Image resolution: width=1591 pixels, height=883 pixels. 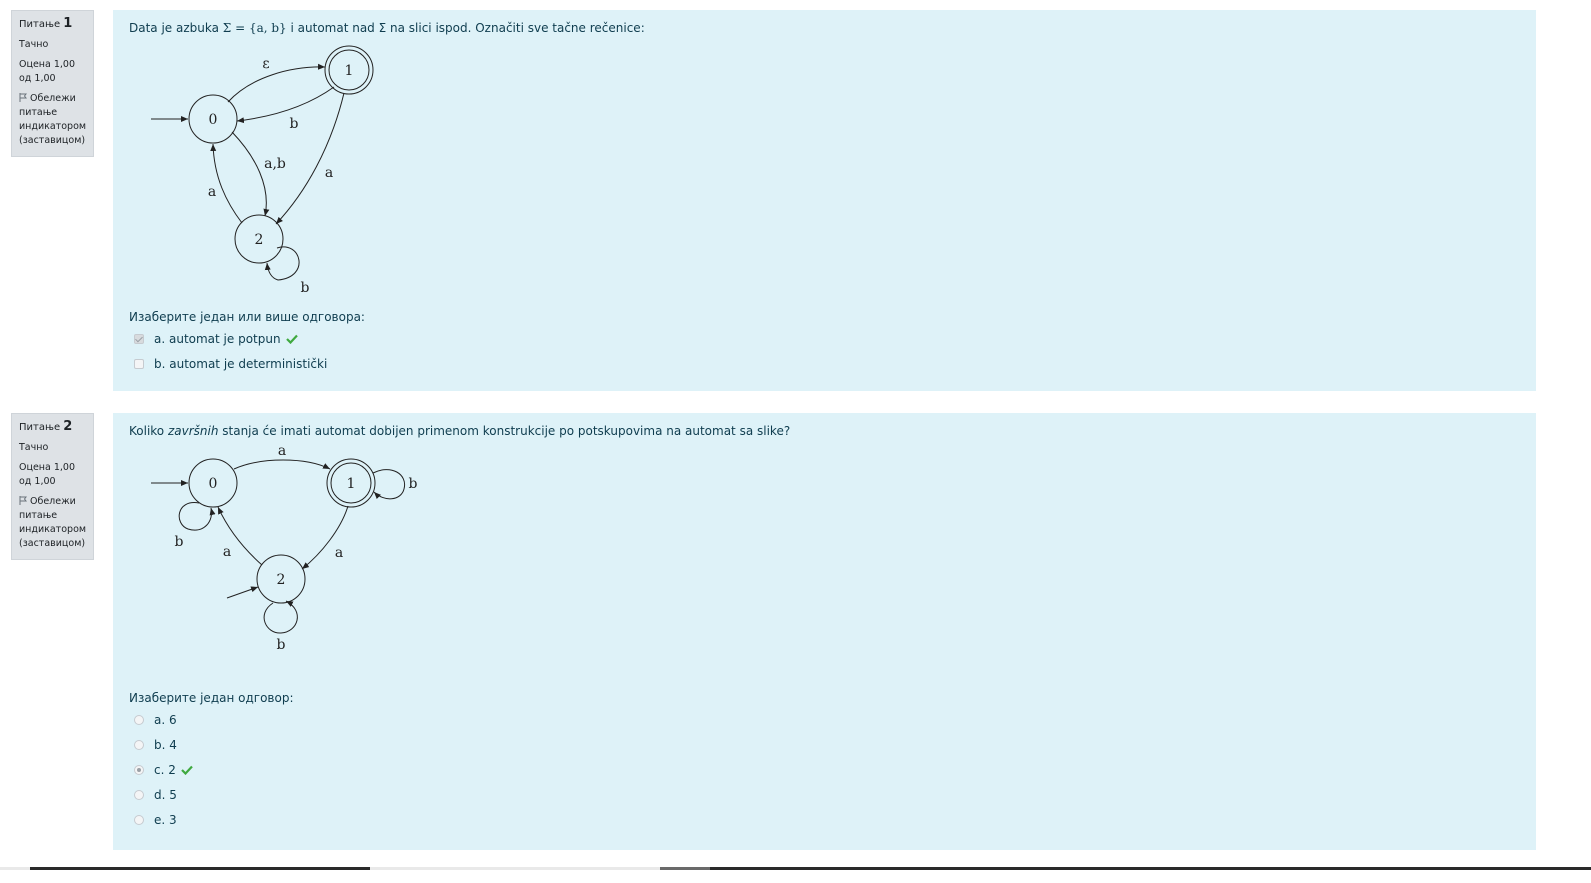 What do you see at coordinates (827, 794) in the screenshot?
I see `answer-option-d: d. 5` at bounding box center [827, 794].